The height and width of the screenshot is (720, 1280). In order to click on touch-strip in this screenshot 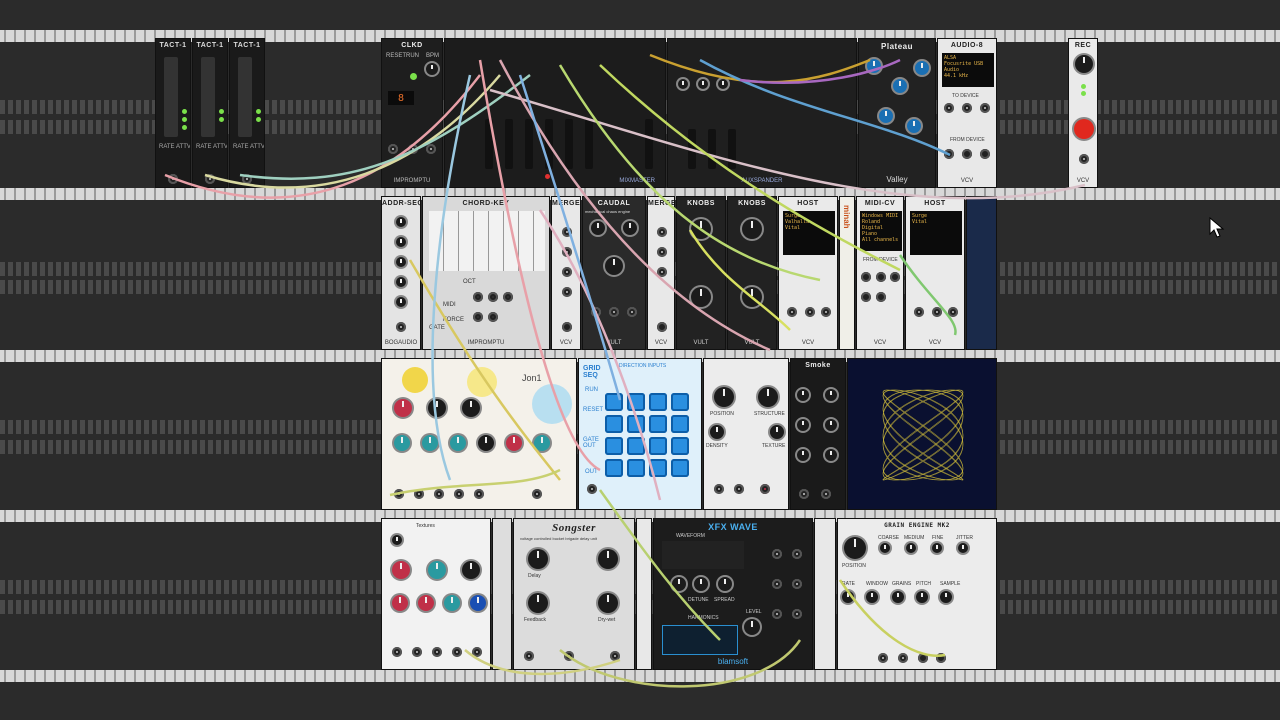, I will do `click(171, 97)`.